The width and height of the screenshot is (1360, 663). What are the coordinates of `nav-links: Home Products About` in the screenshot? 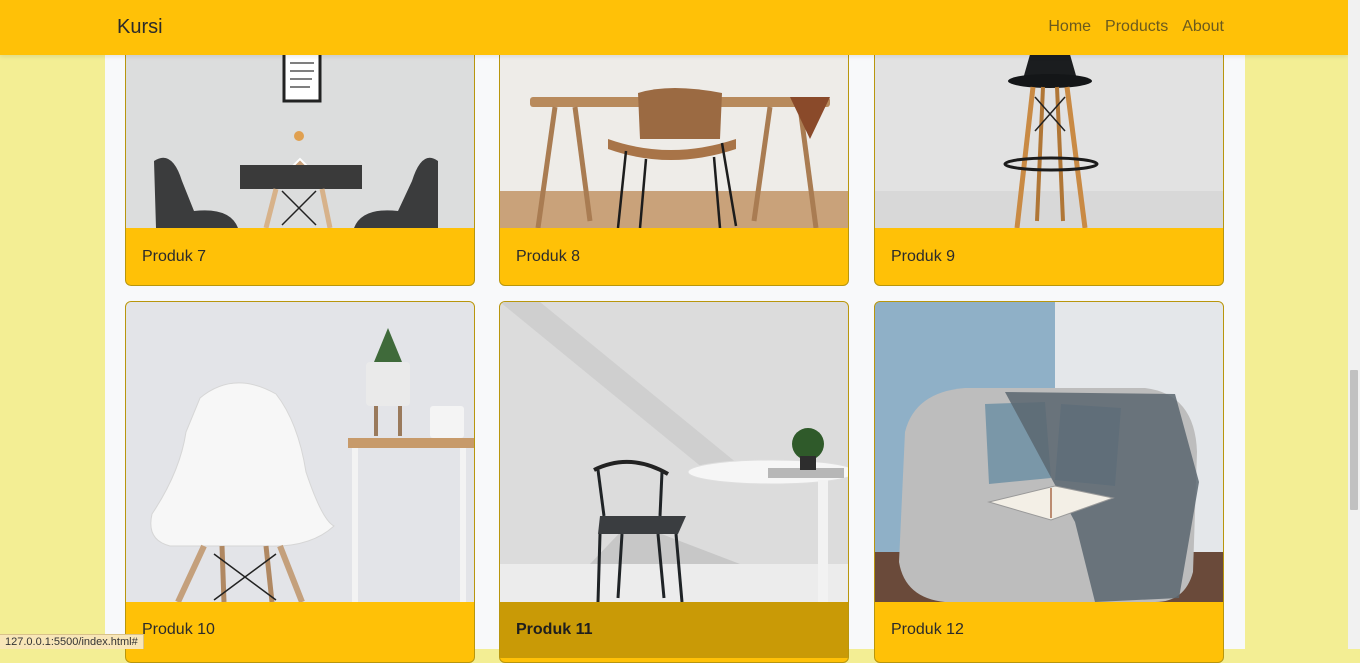 It's located at (1136, 27).